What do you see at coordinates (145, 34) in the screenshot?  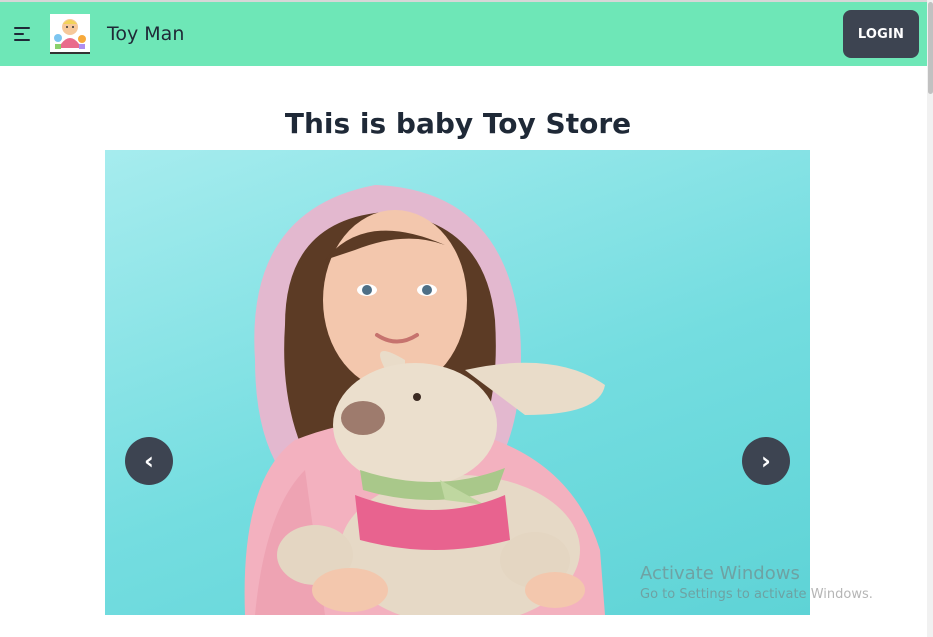 I see `brand-name: Toy Man` at bounding box center [145, 34].